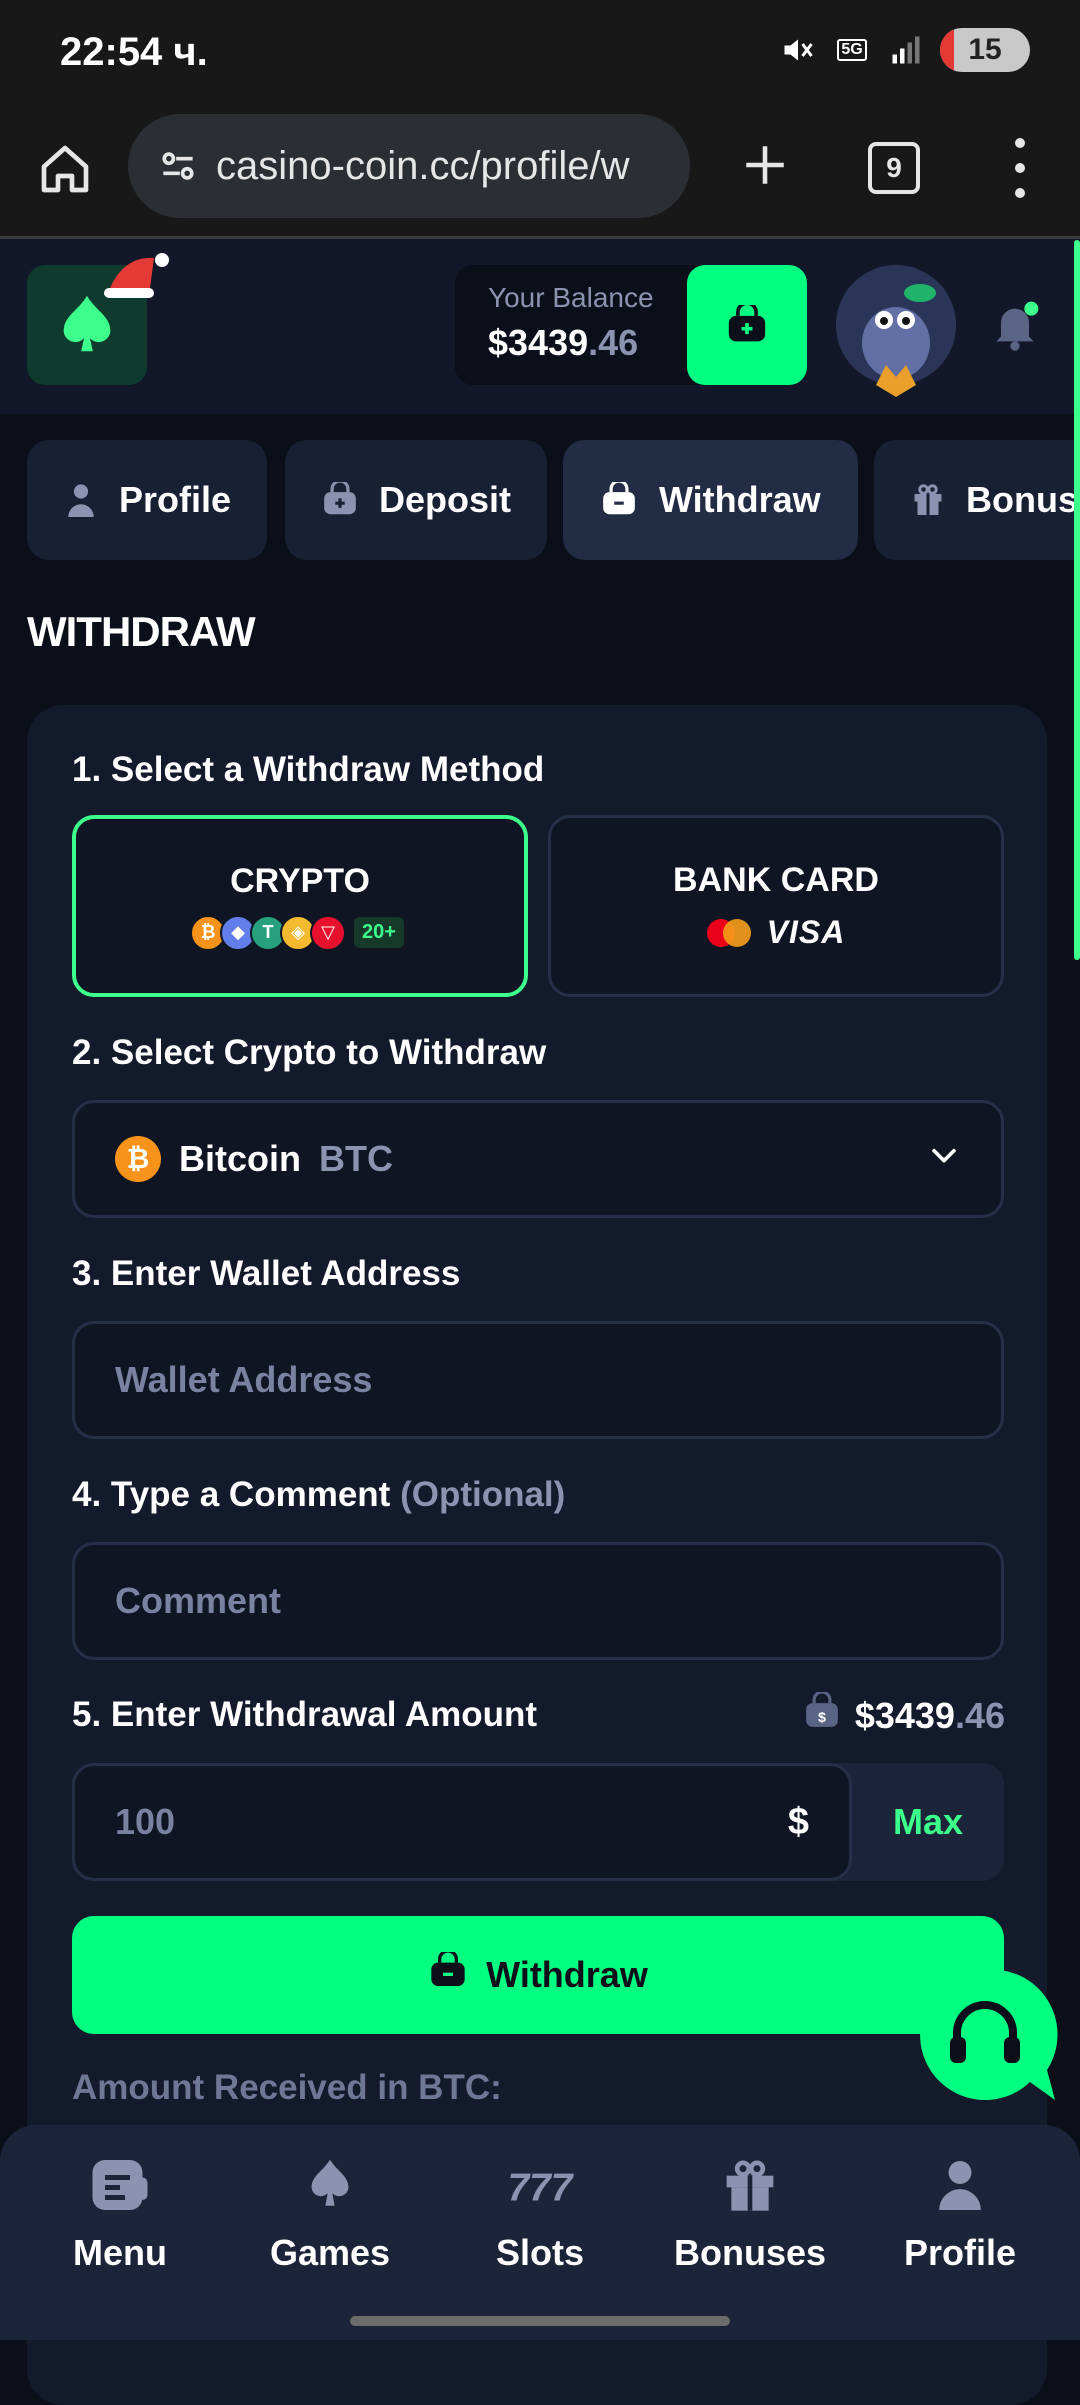  Describe the element at coordinates (1022, 499) in the screenshot. I see `tab-bonus-label: Bonus` at that location.